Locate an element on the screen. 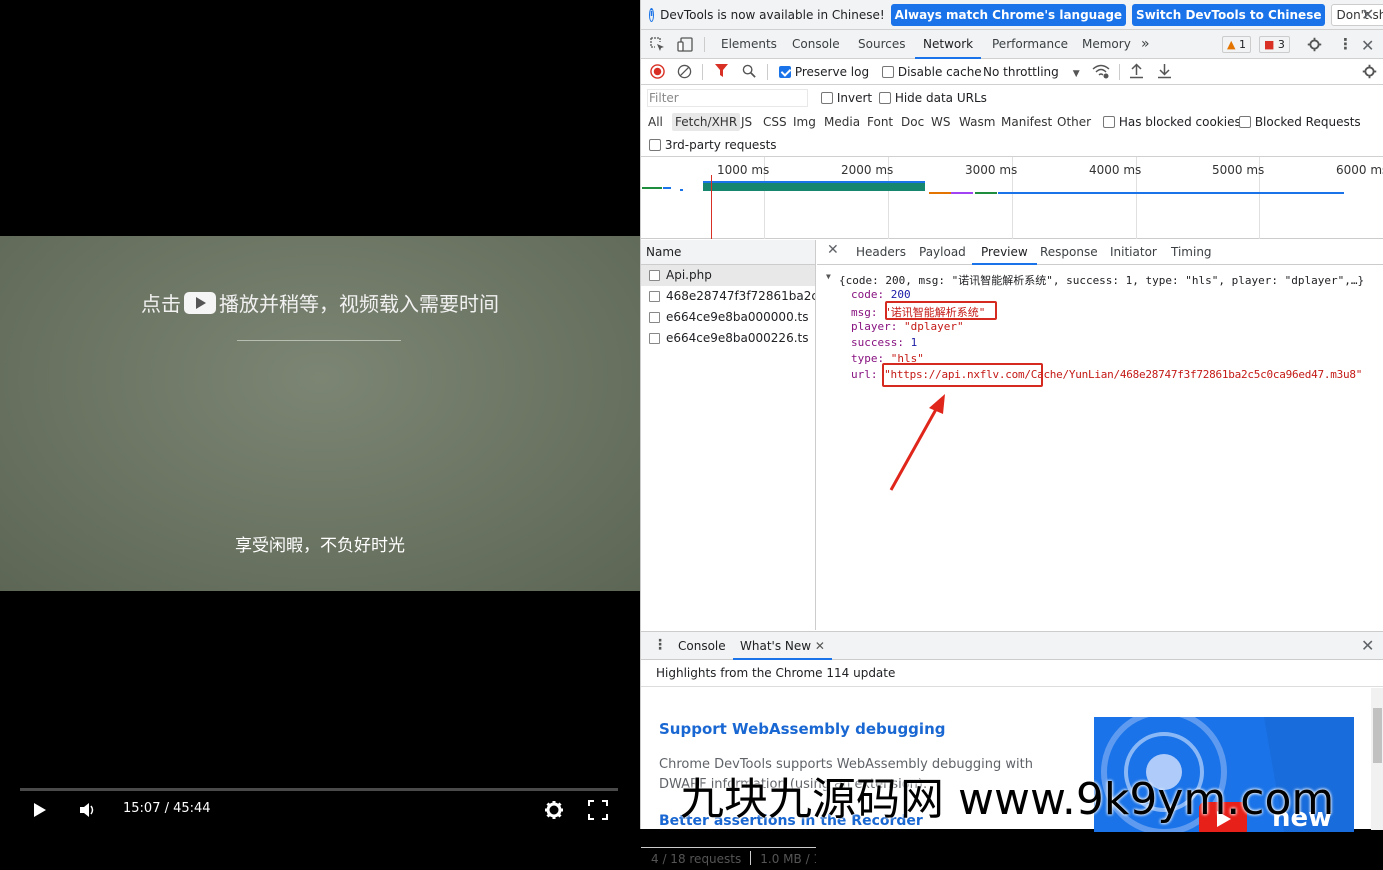 The image size is (1383, 870). filter-input: Filter is located at coordinates (727, 98).